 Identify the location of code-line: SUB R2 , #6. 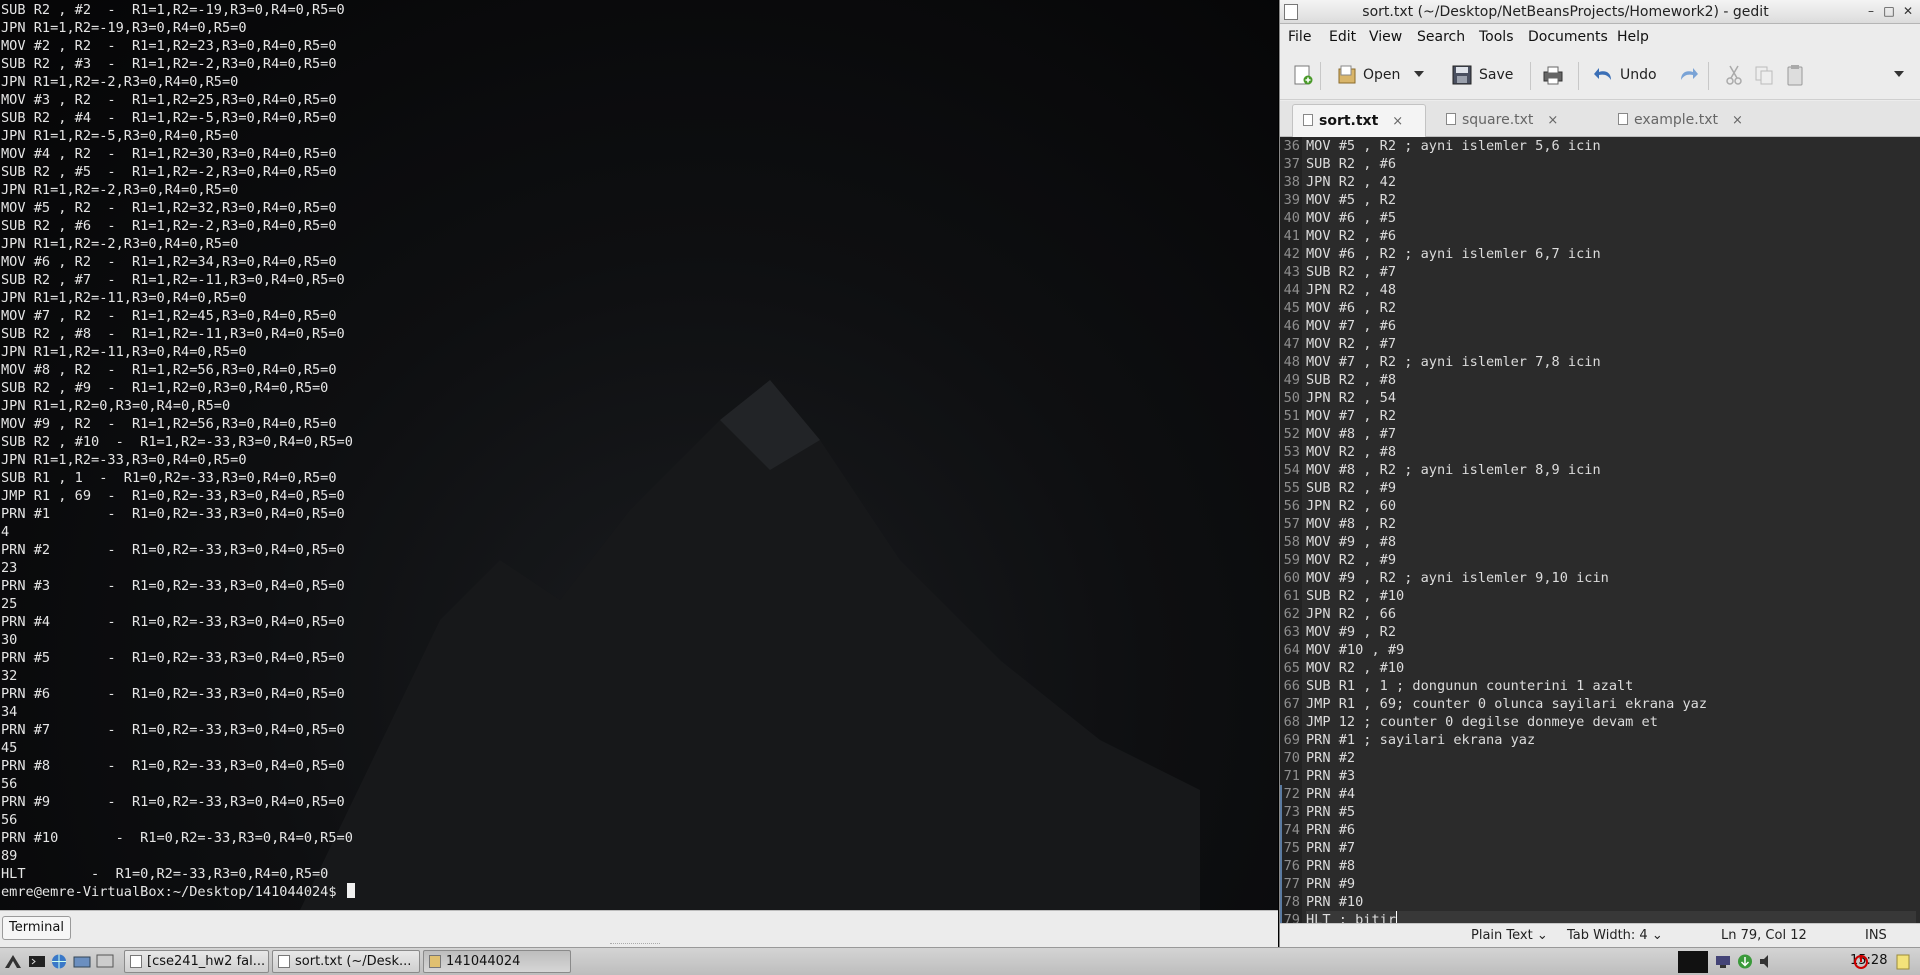
(1611, 164).